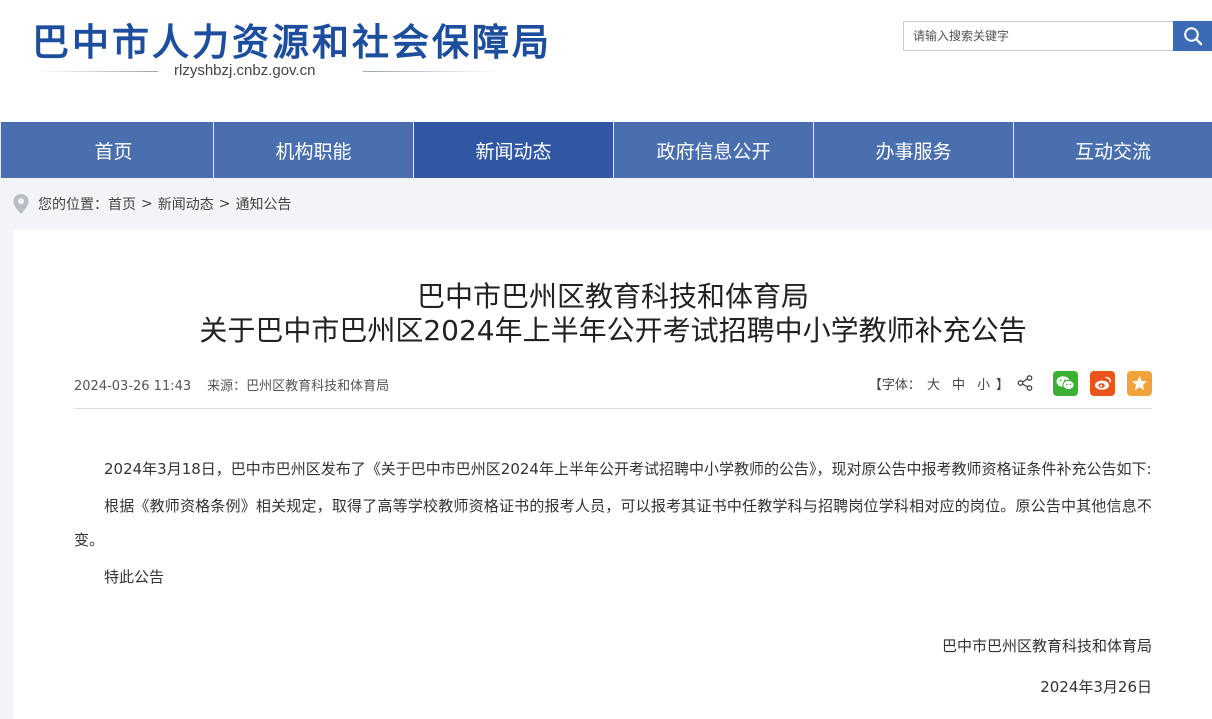  I want to click on font-size-large-button: 大, so click(933, 383).